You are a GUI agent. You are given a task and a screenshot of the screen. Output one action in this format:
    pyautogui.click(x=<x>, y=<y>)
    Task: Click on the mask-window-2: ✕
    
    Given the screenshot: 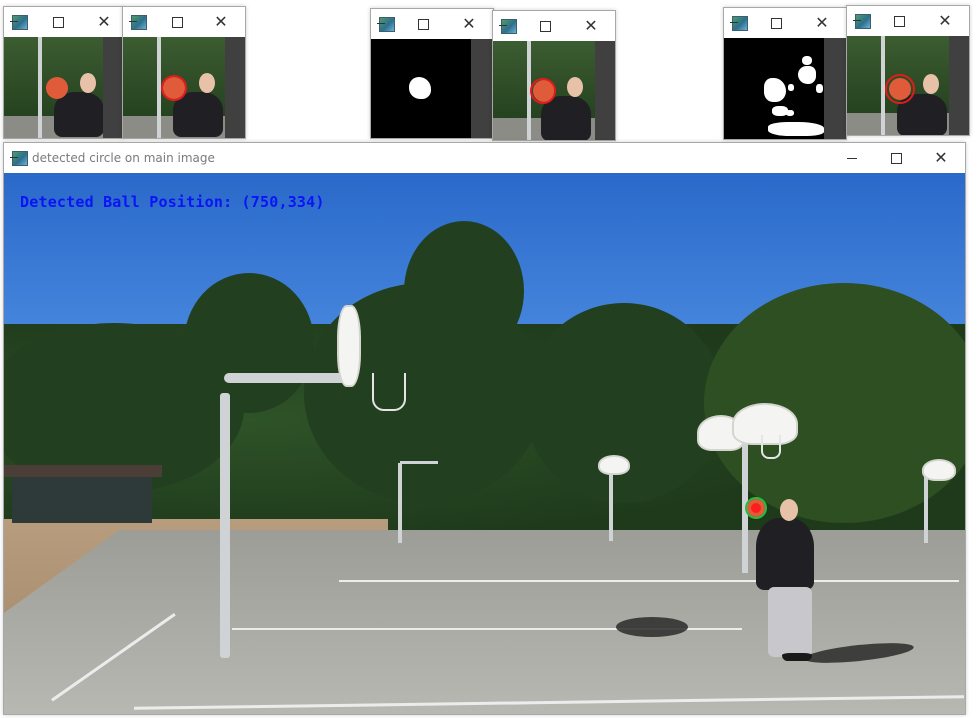 What is the action you would take?
    pyautogui.click(x=785, y=73)
    